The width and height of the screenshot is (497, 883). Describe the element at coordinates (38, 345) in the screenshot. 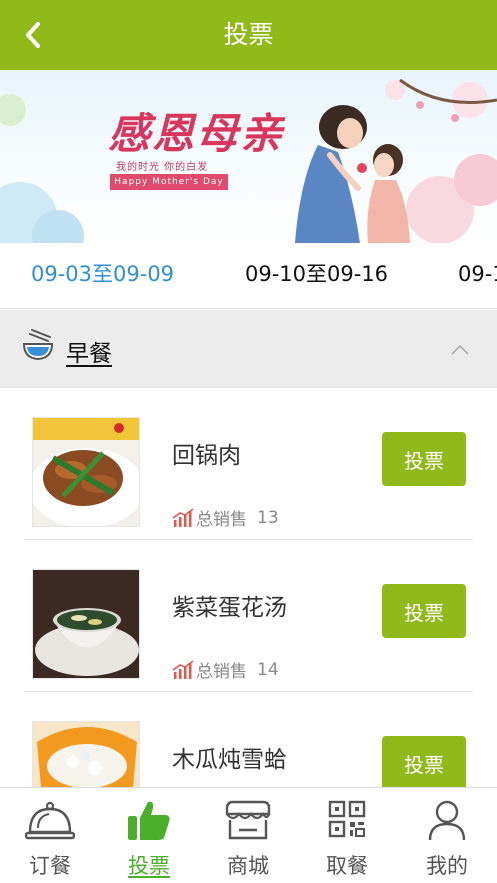

I see `bowl-icon` at that location.